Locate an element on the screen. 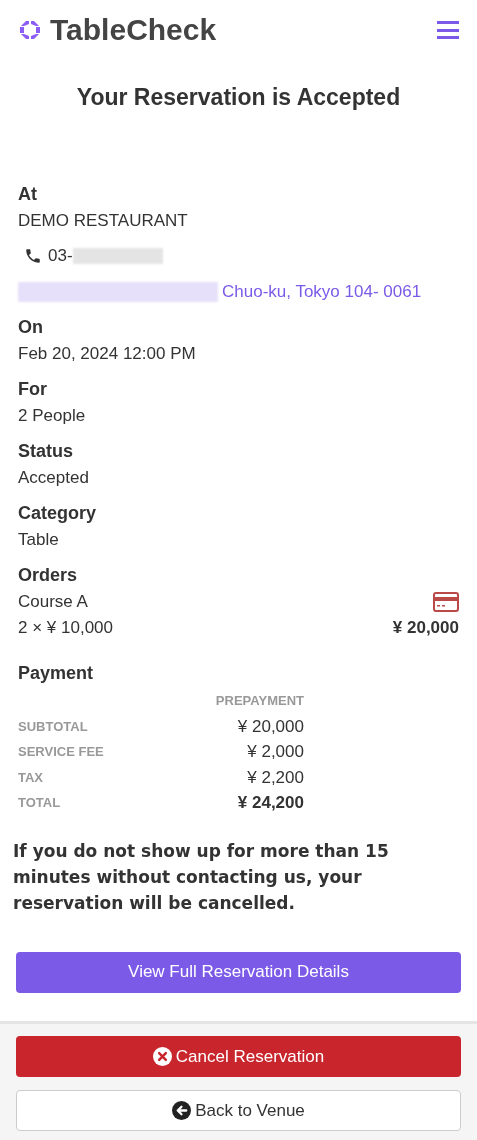 This screenshot has height=1140, width=477. payment-amount: ¥ 2,200 is located at coordinates (275, 777).